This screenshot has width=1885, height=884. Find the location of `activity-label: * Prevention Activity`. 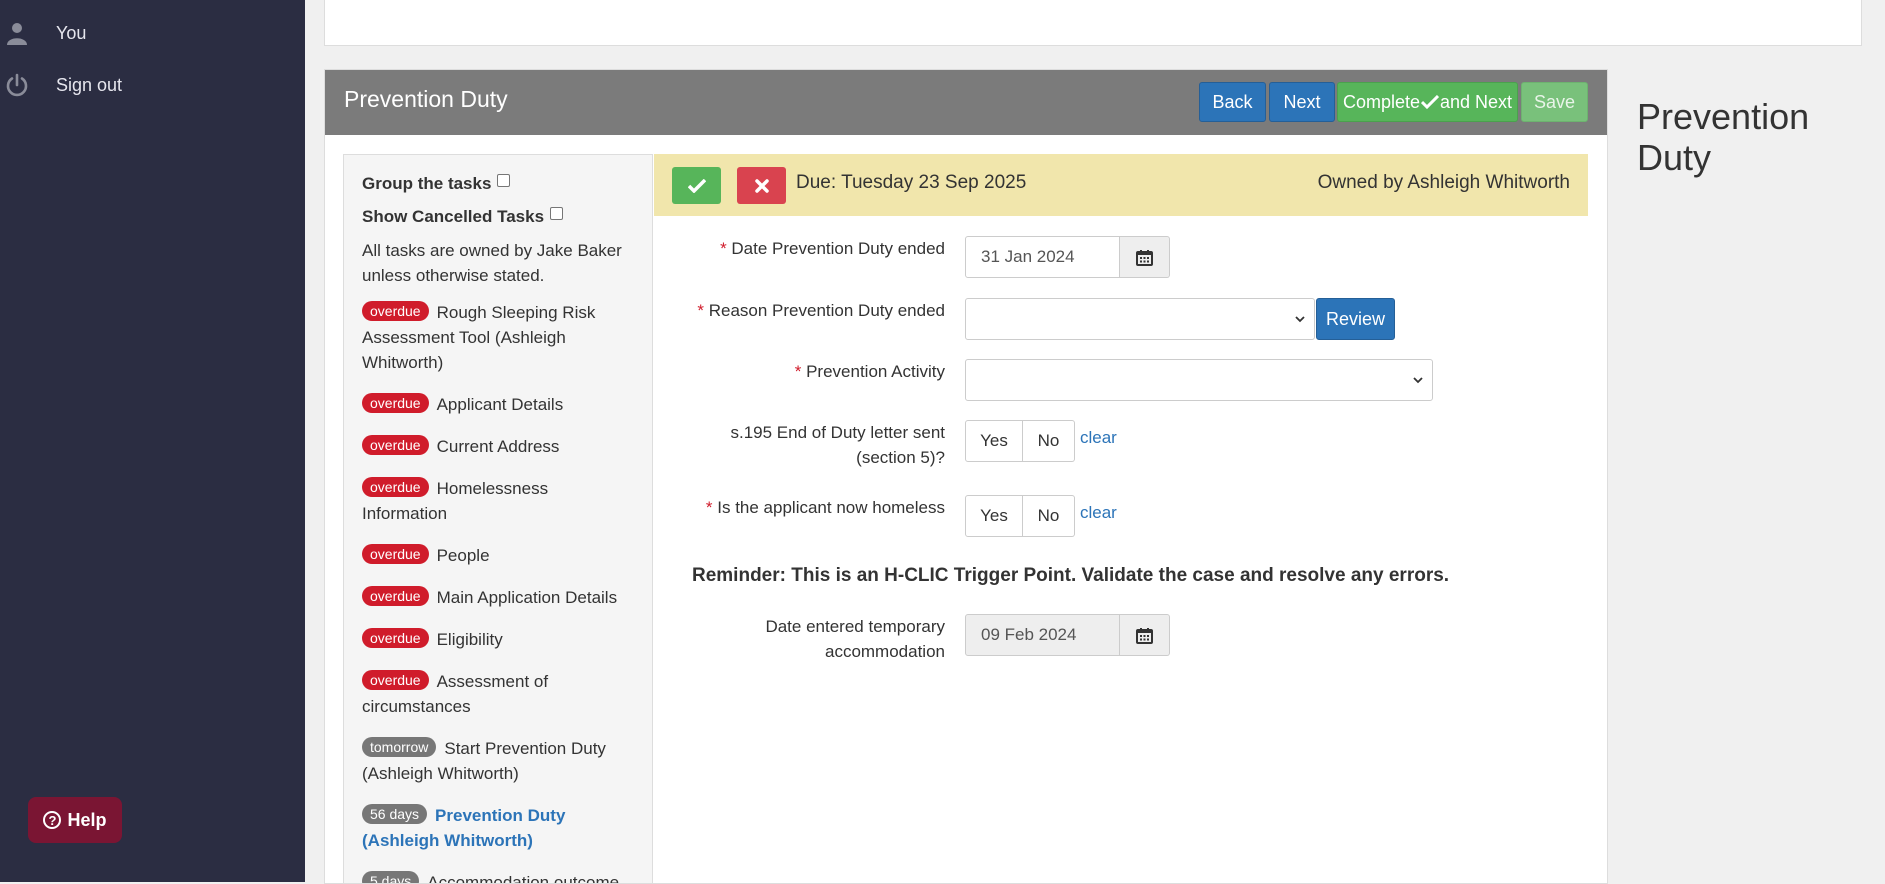

activity-label: * Prevention Activity is located at coordinates (809, 371).